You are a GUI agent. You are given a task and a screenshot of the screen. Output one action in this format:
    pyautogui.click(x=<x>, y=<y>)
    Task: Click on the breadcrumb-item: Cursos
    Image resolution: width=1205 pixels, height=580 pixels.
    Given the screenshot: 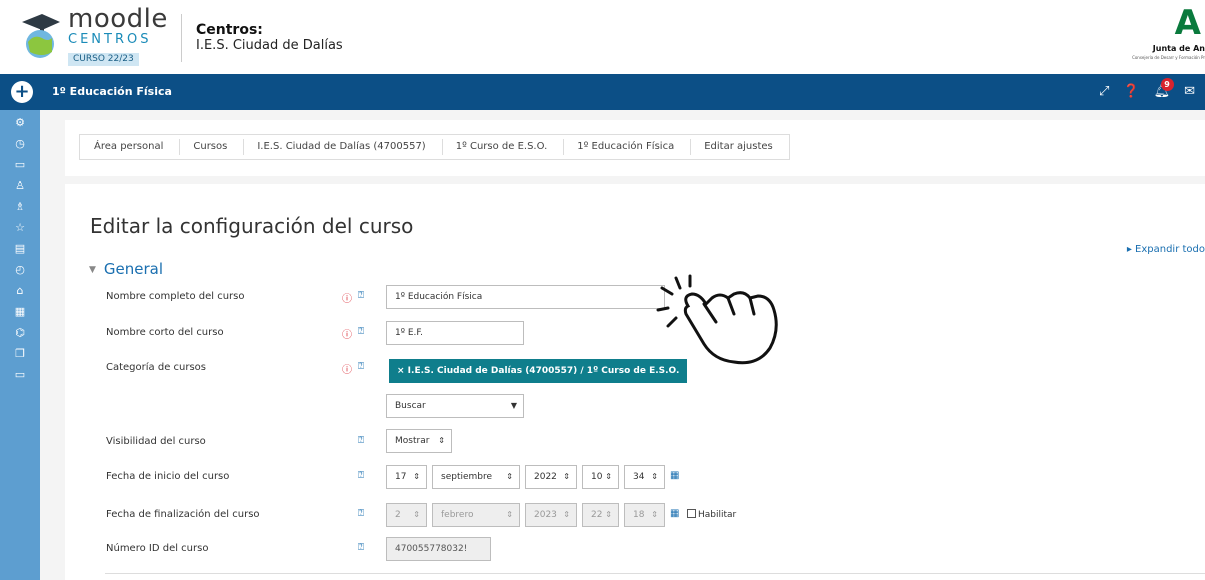 What is the action you would take?
    pyautogui.click(x=212, y=147)
    